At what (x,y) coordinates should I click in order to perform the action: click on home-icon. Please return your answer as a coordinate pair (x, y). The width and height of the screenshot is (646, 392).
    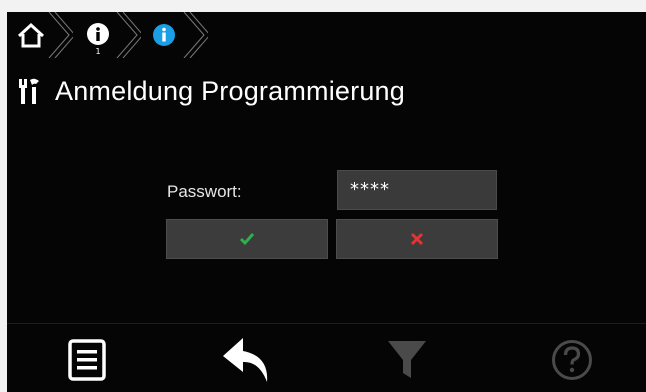
    Looking at the image, I should click on (31, 35).